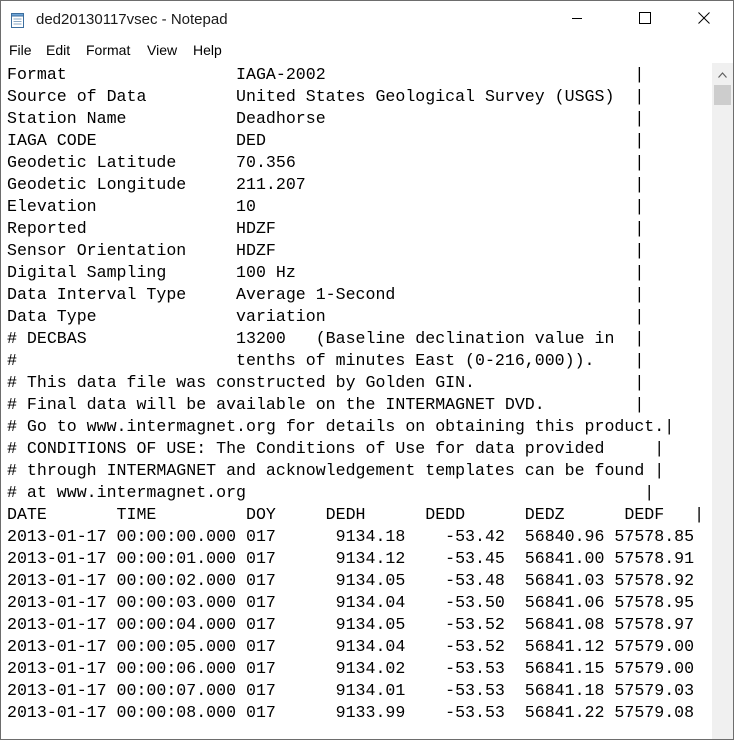 Image resolution: width=734 pixels, height=740 pixels. Describe the element at coordinates (162, 50) in the screenshot. I see `menu-view: View` at that location.